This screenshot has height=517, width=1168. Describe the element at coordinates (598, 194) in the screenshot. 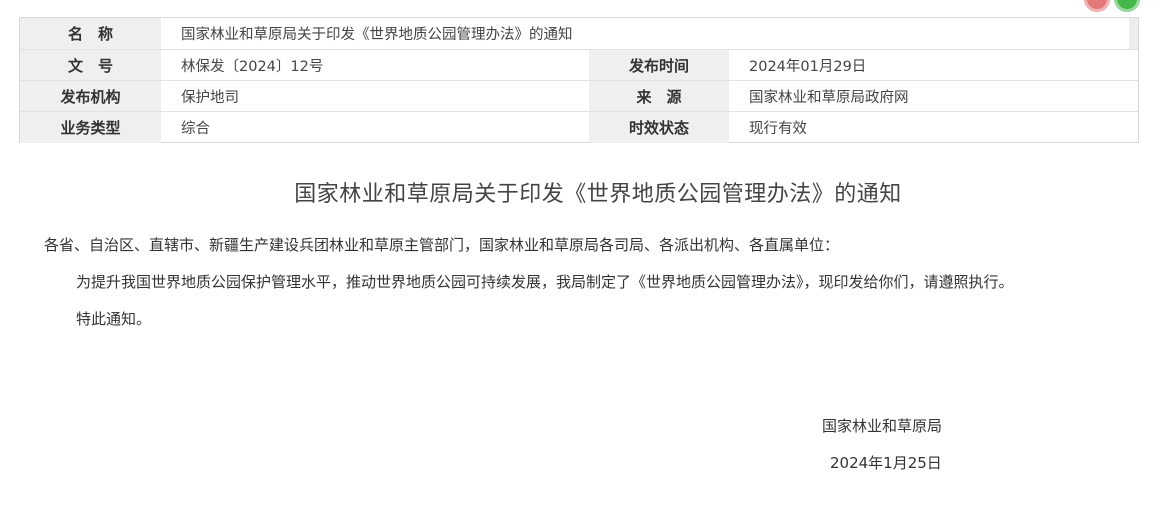

I see `document-title: 国家林业和草原局关于印发《世界地质公园管理办法》的通知` at that location.